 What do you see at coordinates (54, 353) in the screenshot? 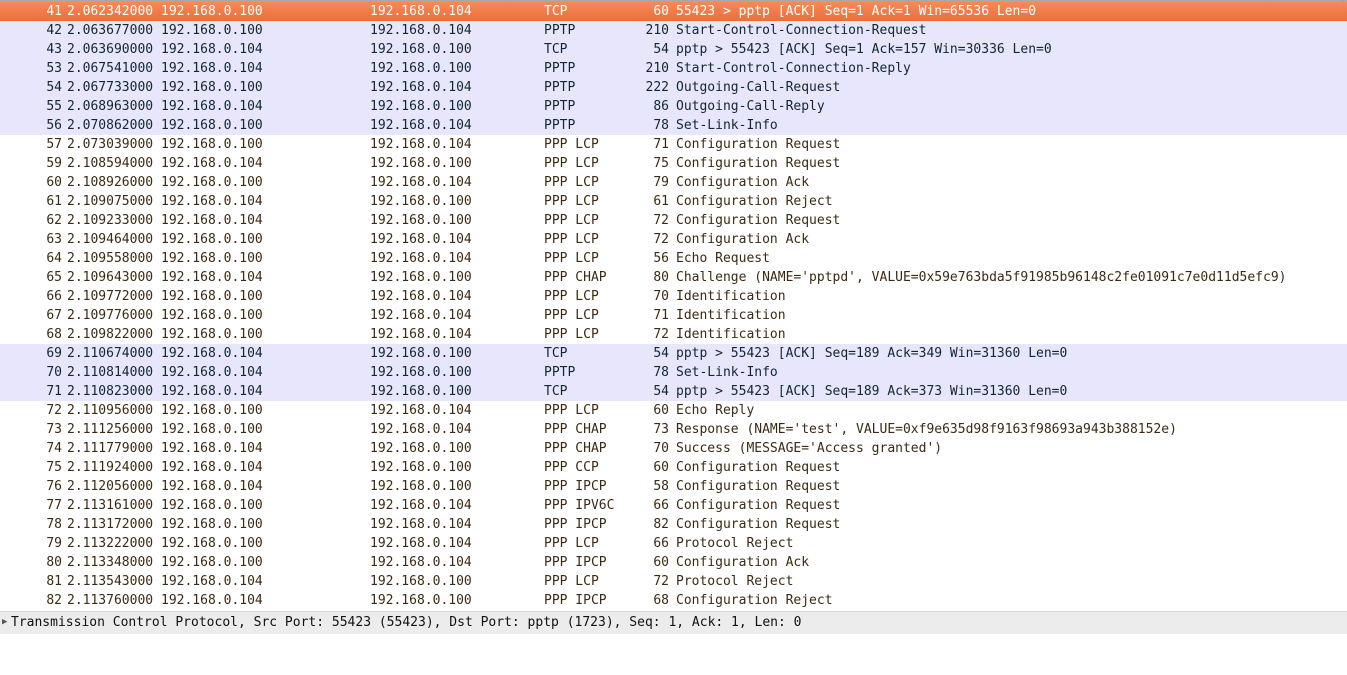
I see `packet-no: 69` at bounding box center [54, 353].